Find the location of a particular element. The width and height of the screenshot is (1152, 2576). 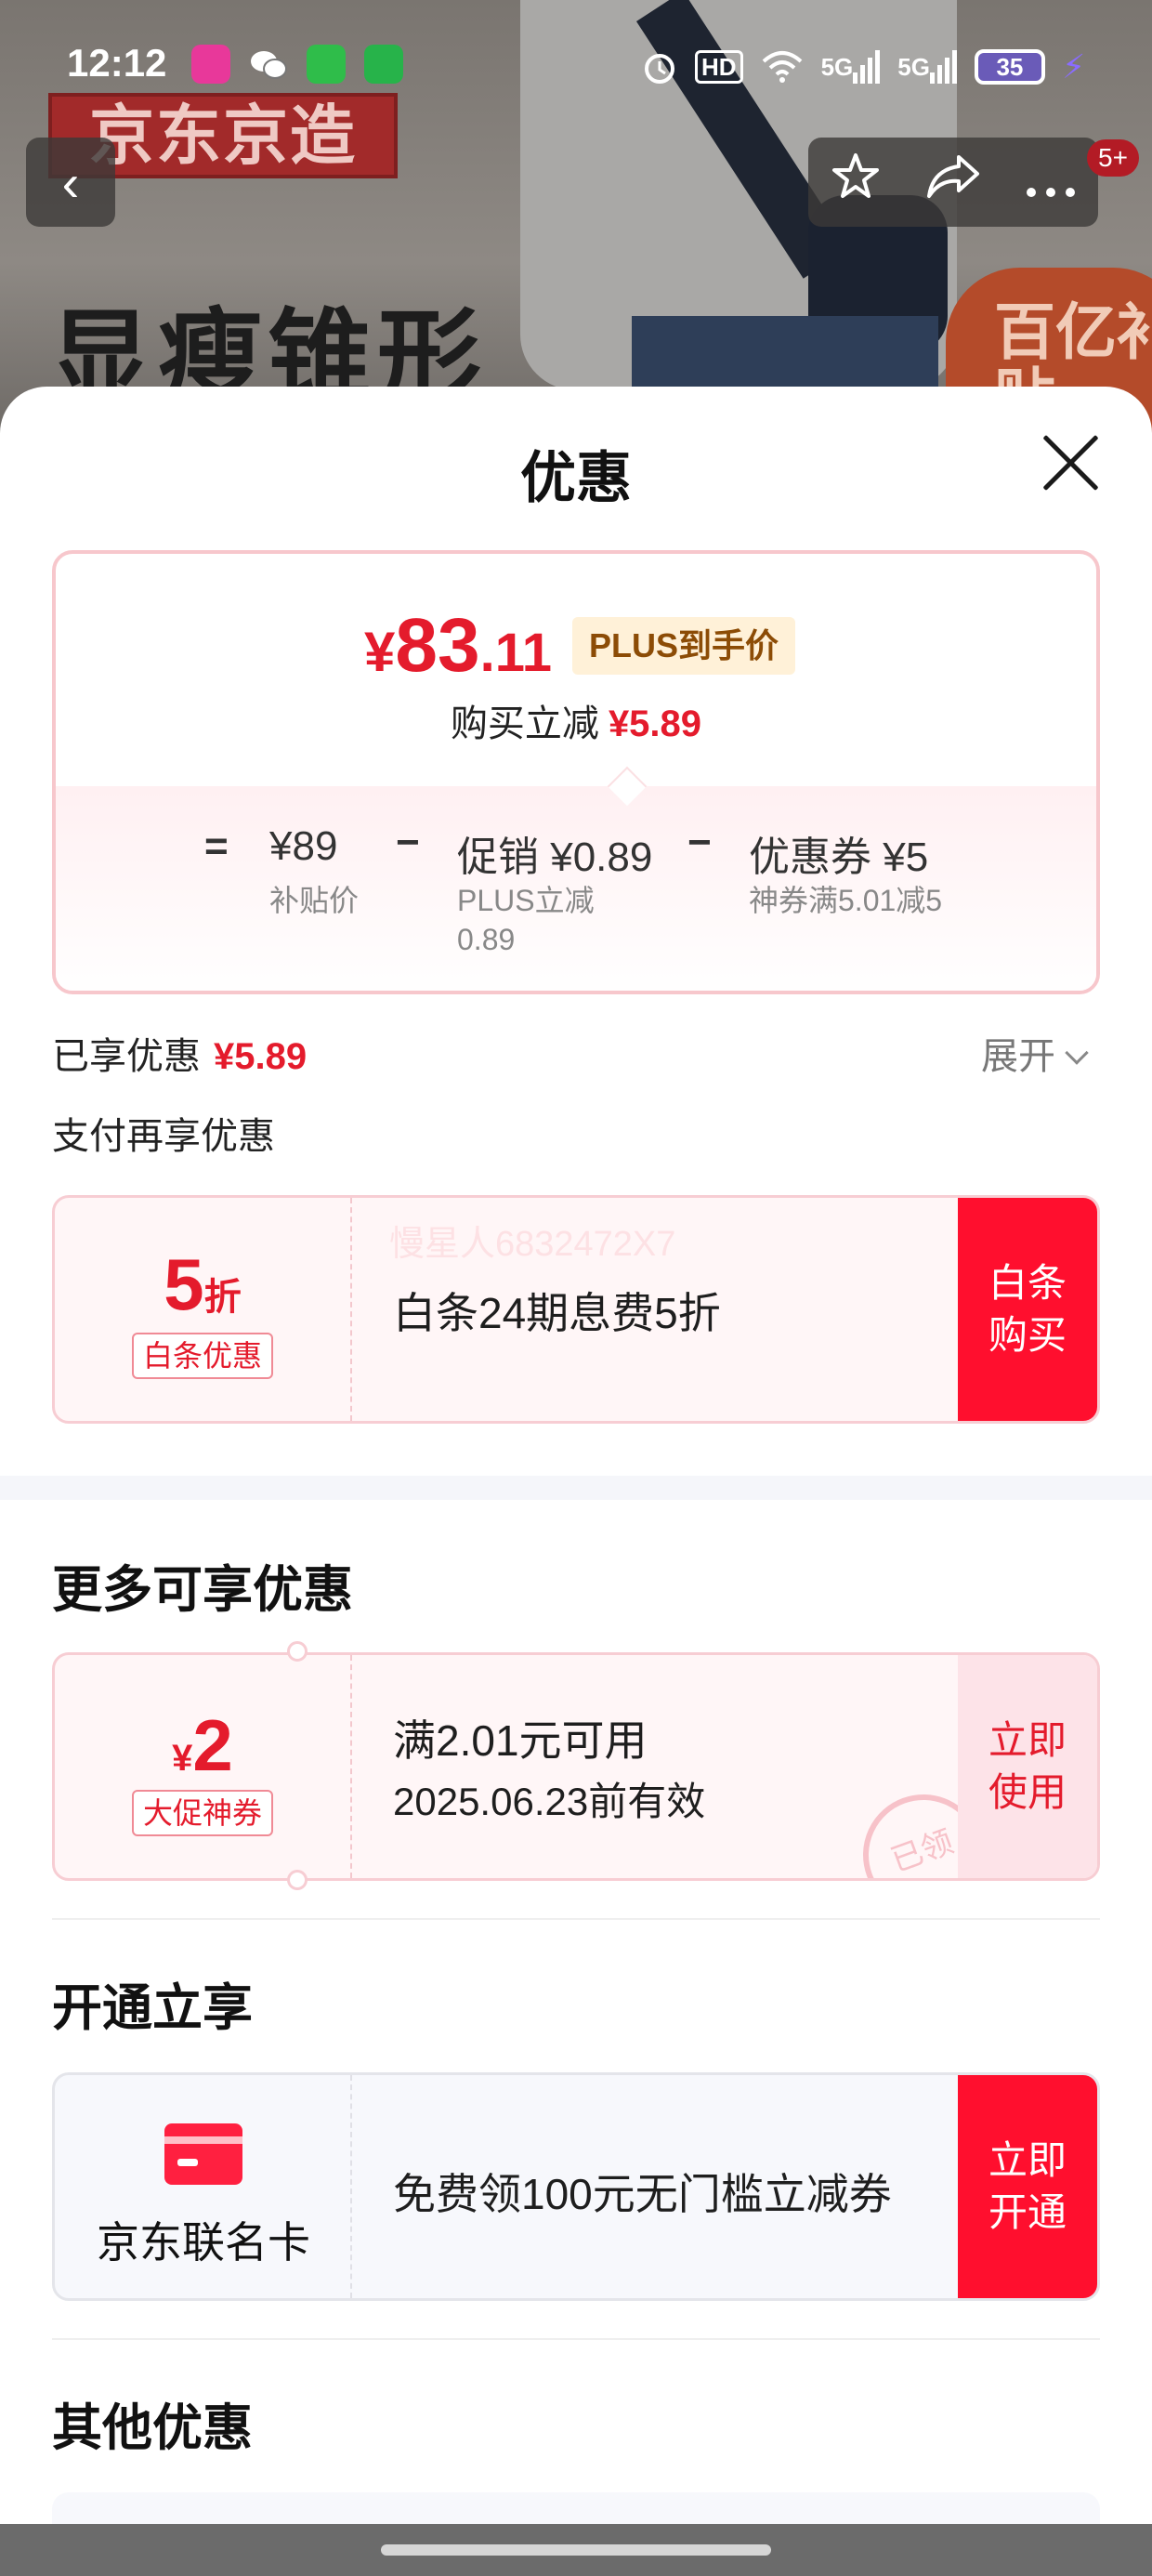

instant-discount-label: 购买立减 is located at coordinates (524, 723).